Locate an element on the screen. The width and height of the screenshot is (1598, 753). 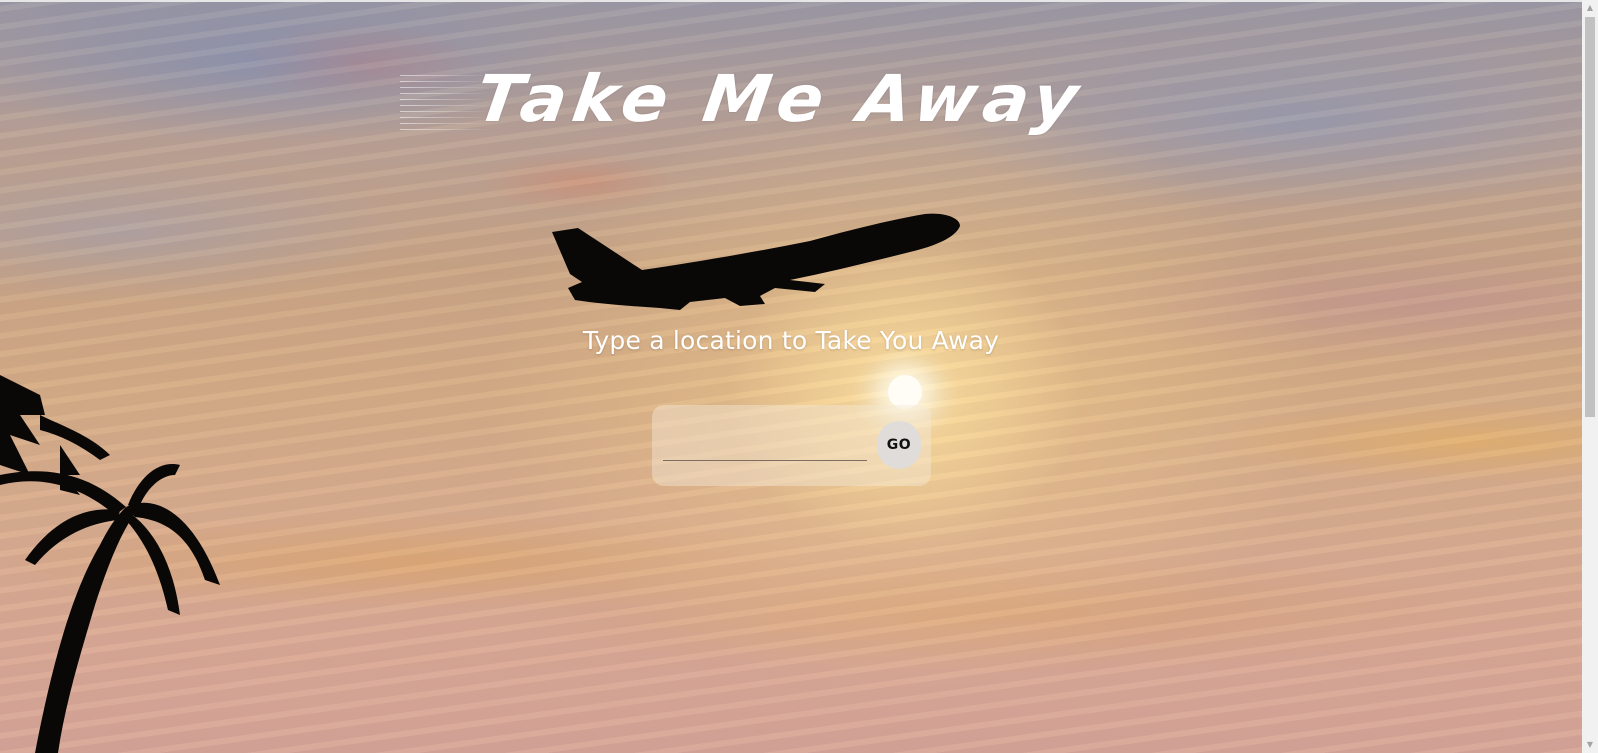
search-panel: GO is located at coordinates (791, 445).